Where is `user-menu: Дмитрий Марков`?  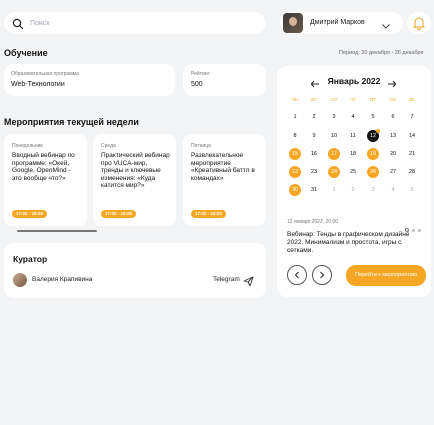 user-menu: Дмитрий Марков is located at coordinates (341, 23).